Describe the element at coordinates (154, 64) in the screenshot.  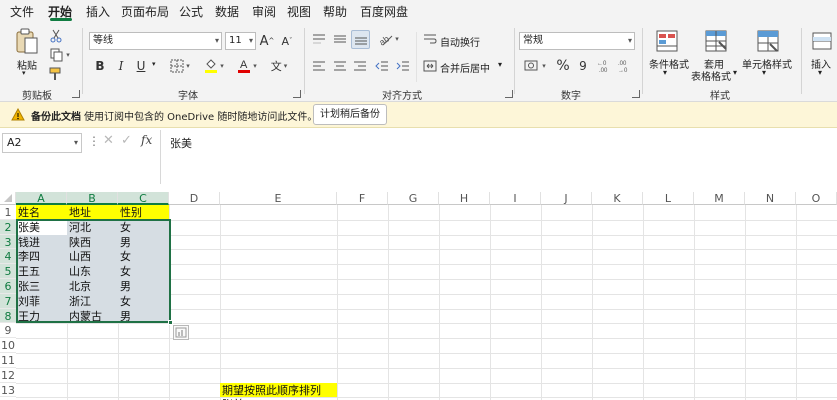
I see `underline-dropdown-icon: ▾` at that location.